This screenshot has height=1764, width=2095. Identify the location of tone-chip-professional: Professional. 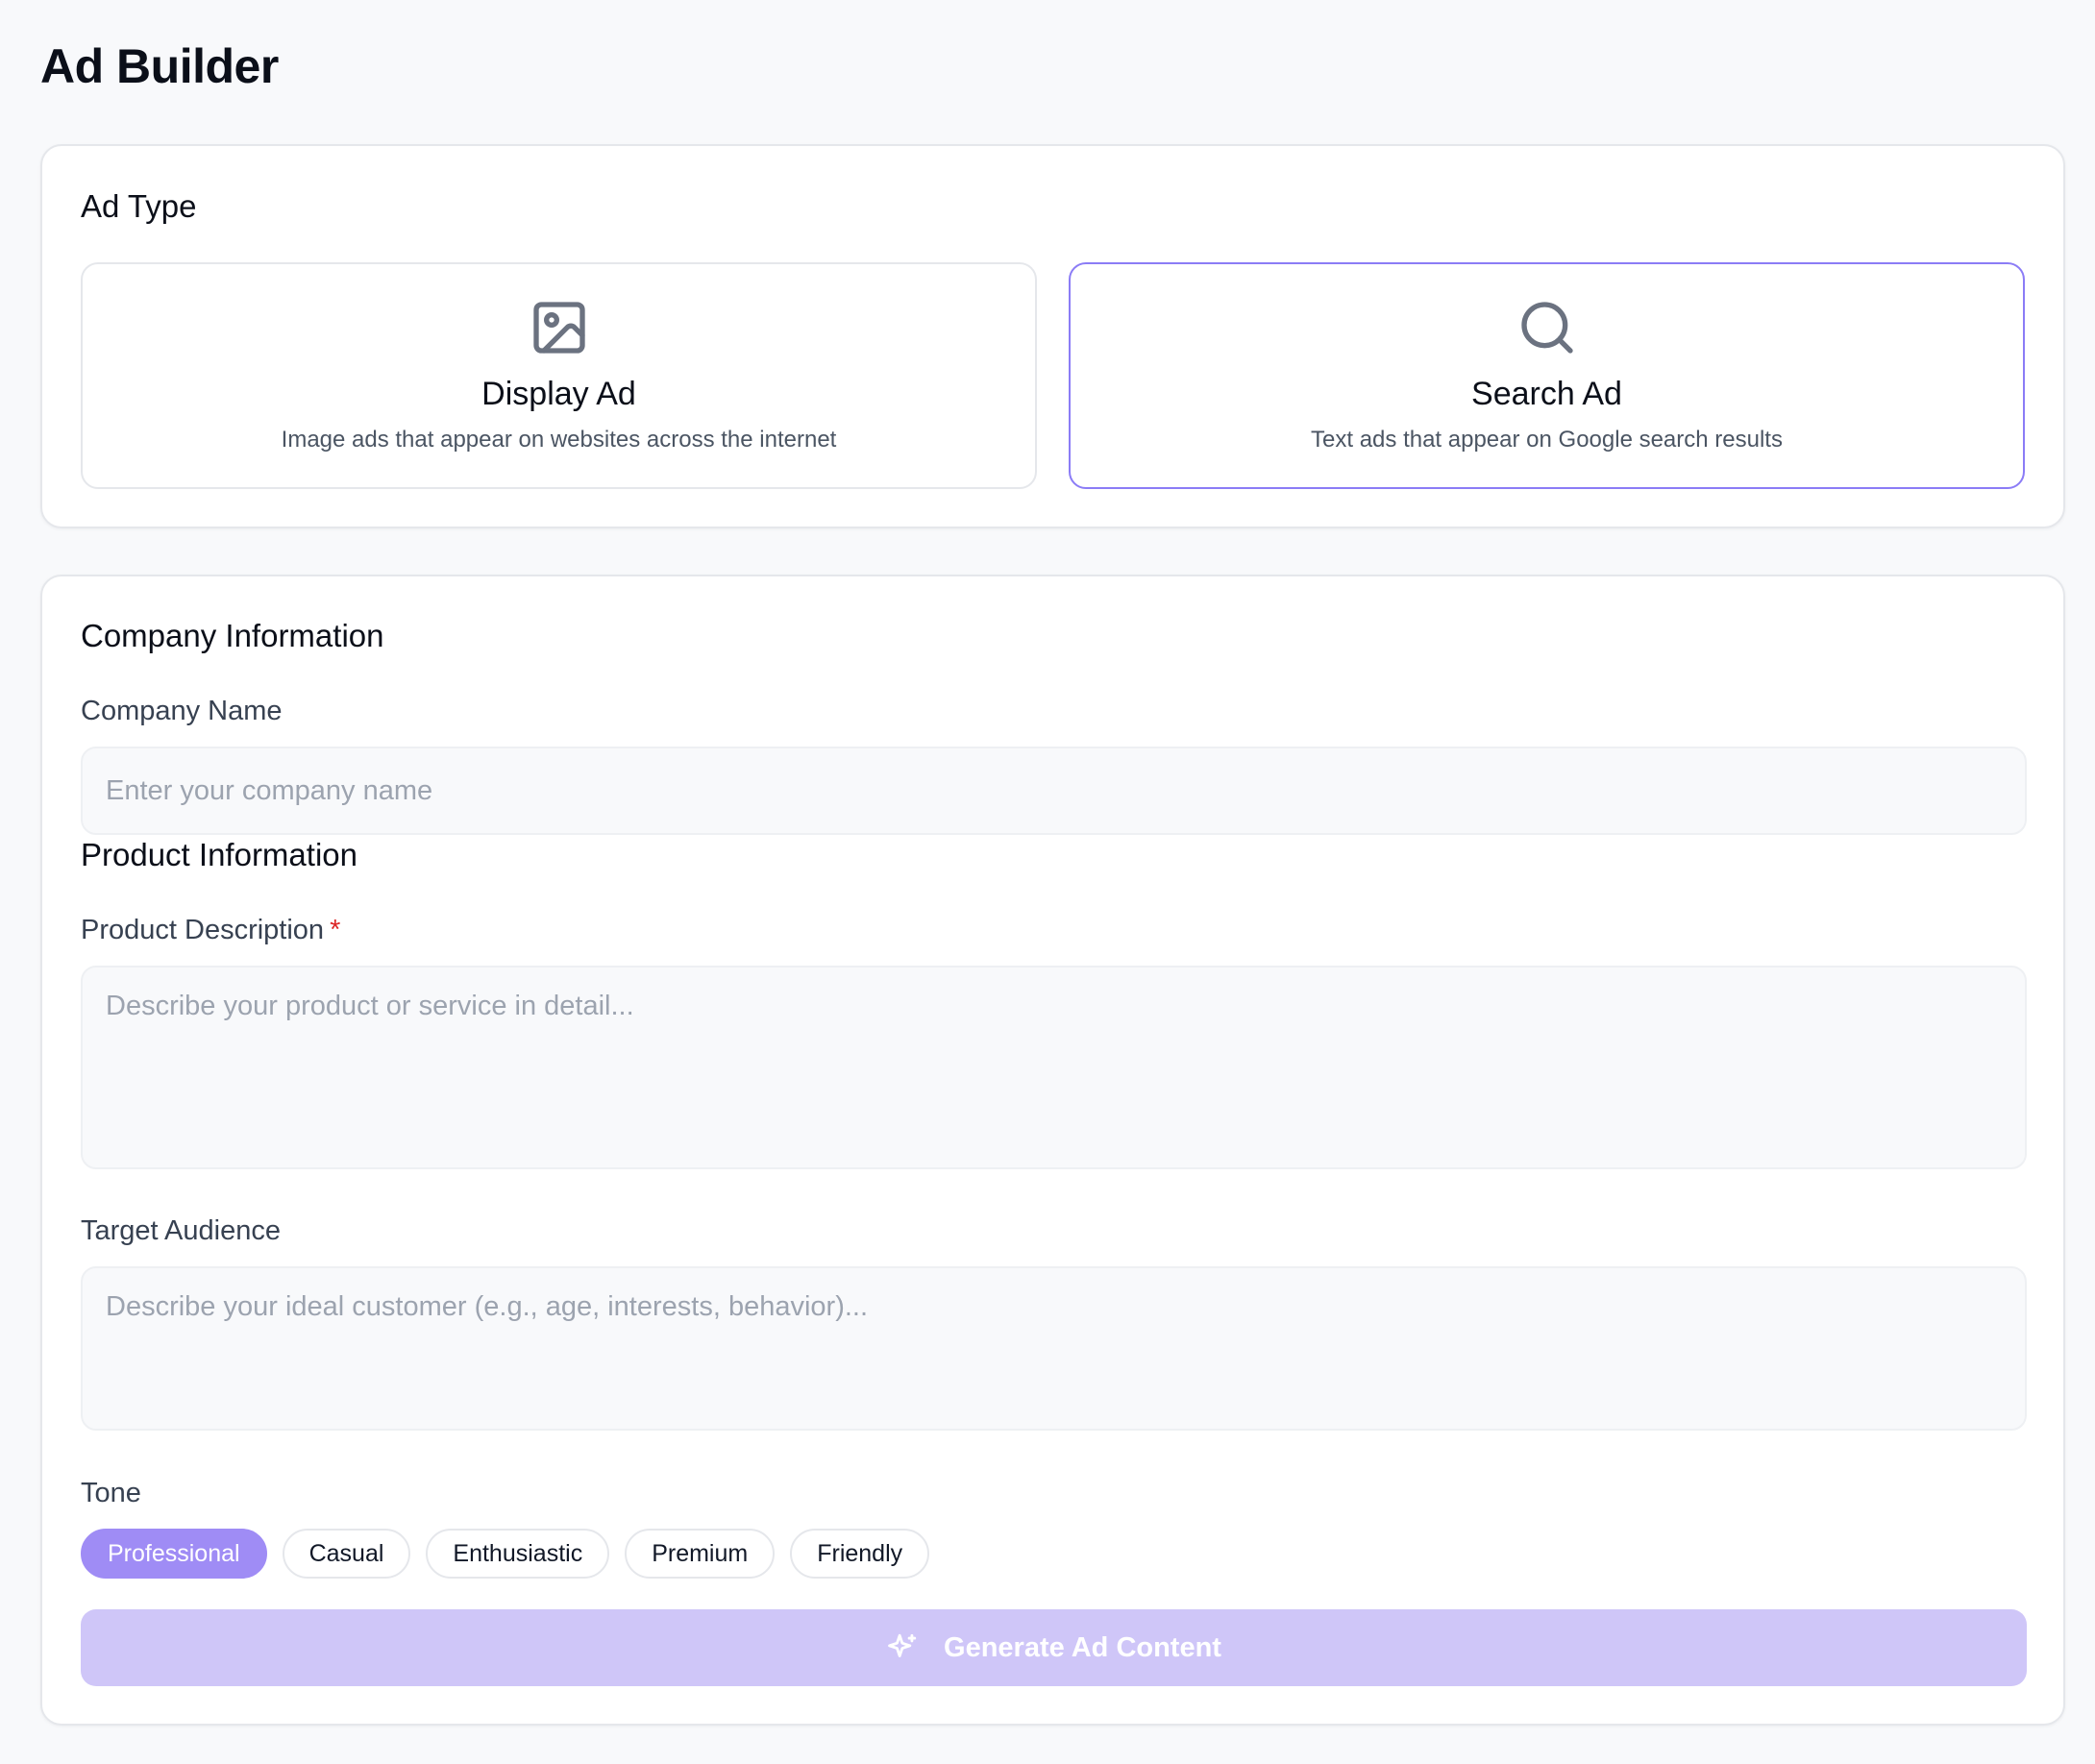
(174, 1554).